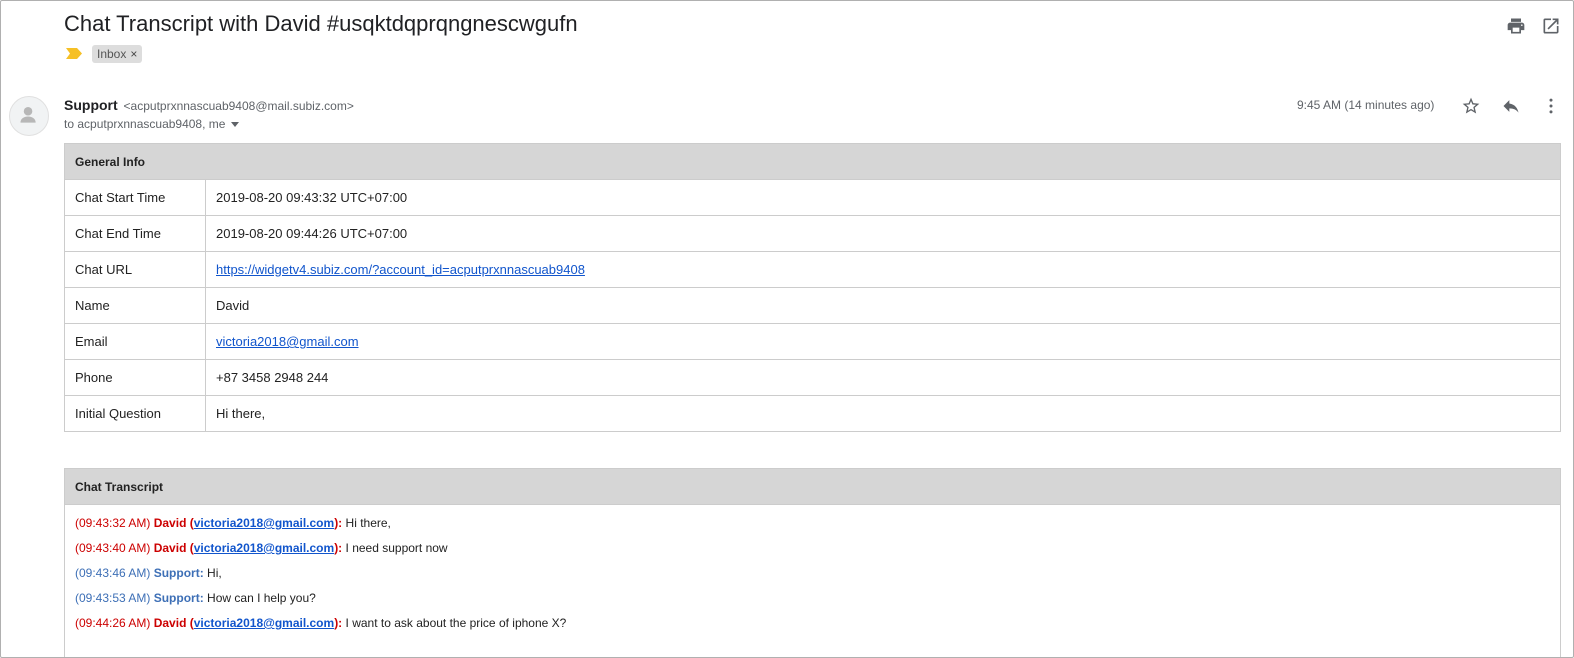 The image size is (1574, 658). I want to click on table-row: Initial Question Hi there,, so click(812, 413).